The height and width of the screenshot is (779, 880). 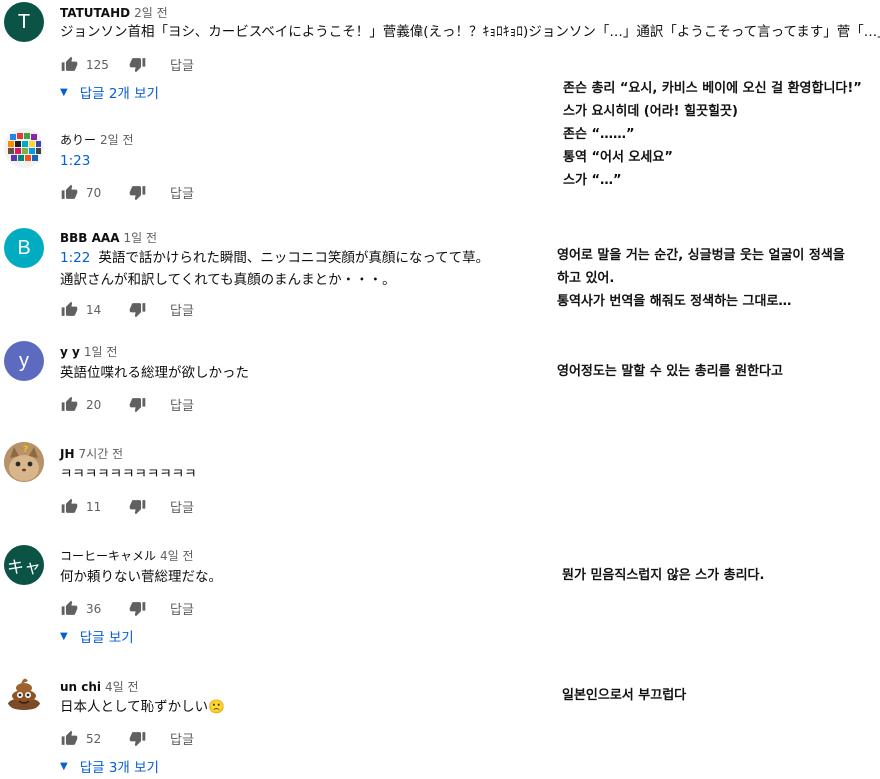 I want to click on like-count: 14, so click(x=94, y=309).